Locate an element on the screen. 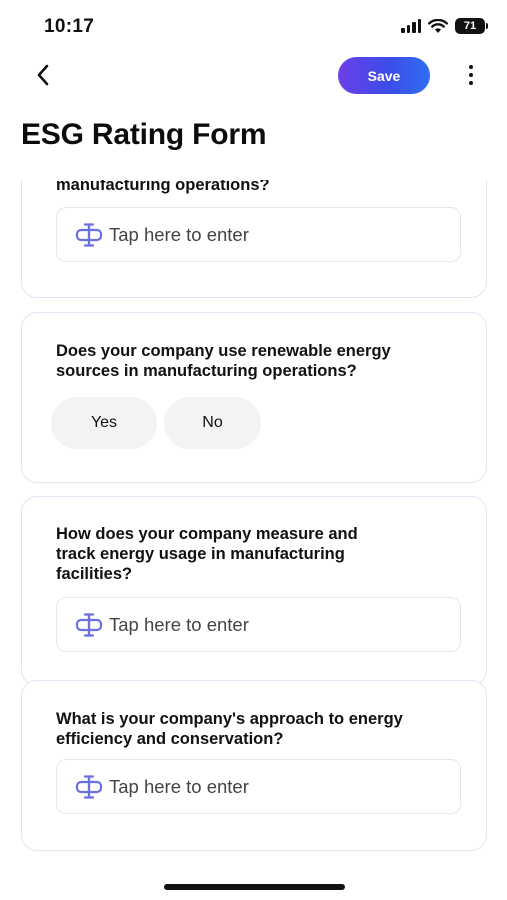 This screenshot has width=507, height=900. battery-level: 71 is located at coordinates (470, 26).